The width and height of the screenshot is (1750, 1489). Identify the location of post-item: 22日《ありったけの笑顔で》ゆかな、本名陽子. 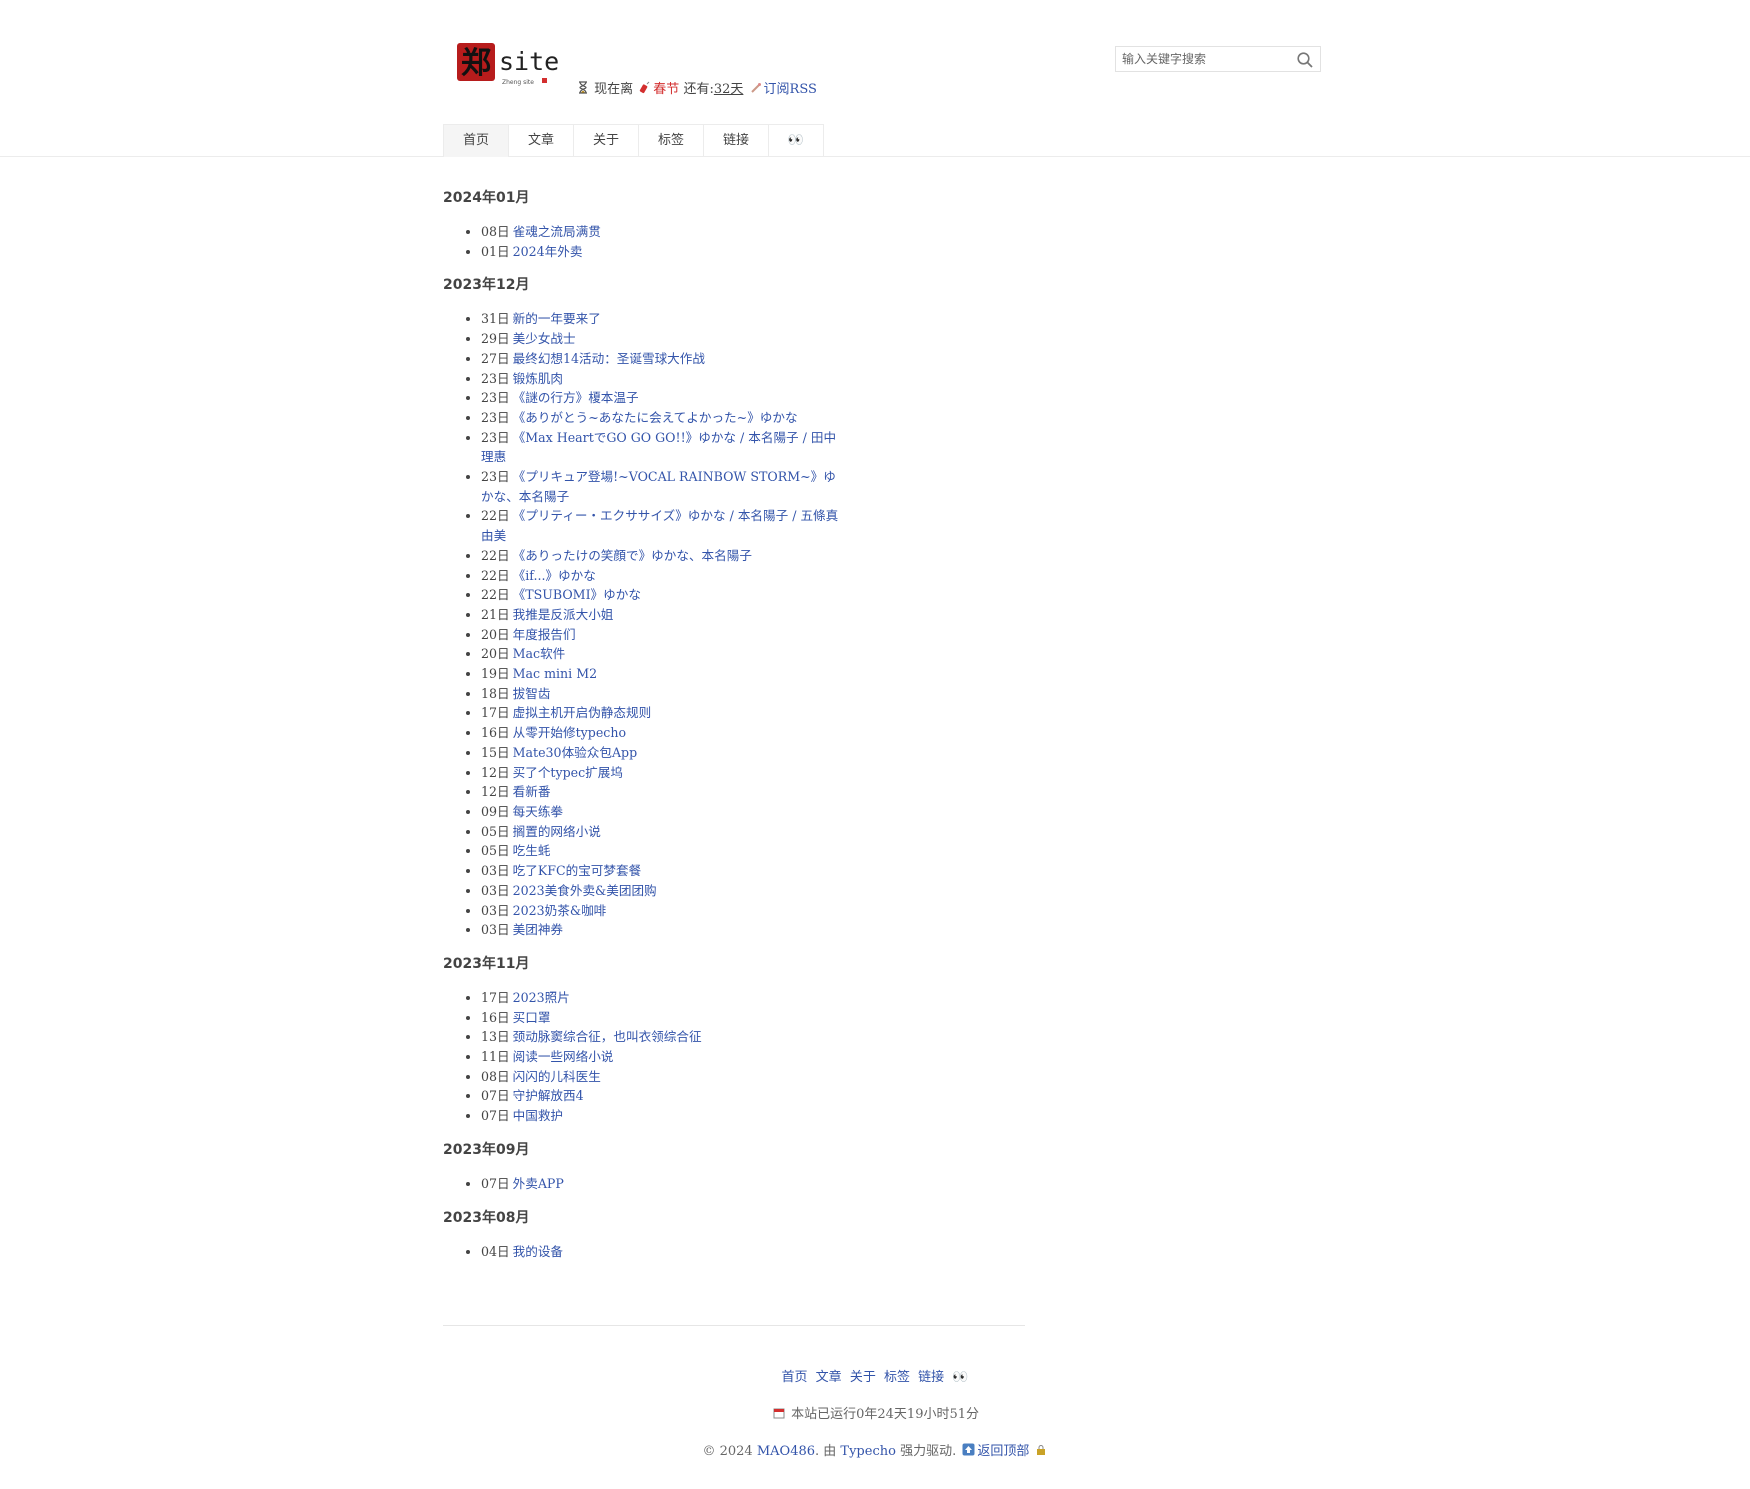
(662, 556).